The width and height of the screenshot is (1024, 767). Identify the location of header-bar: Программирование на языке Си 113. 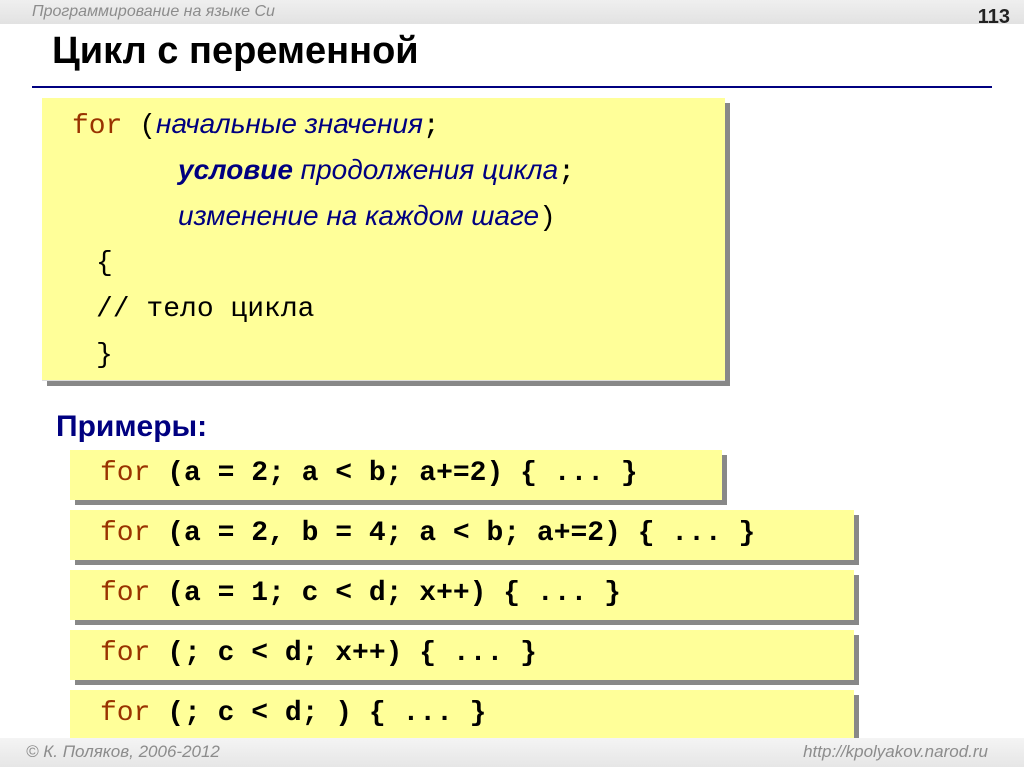
(512, 14).